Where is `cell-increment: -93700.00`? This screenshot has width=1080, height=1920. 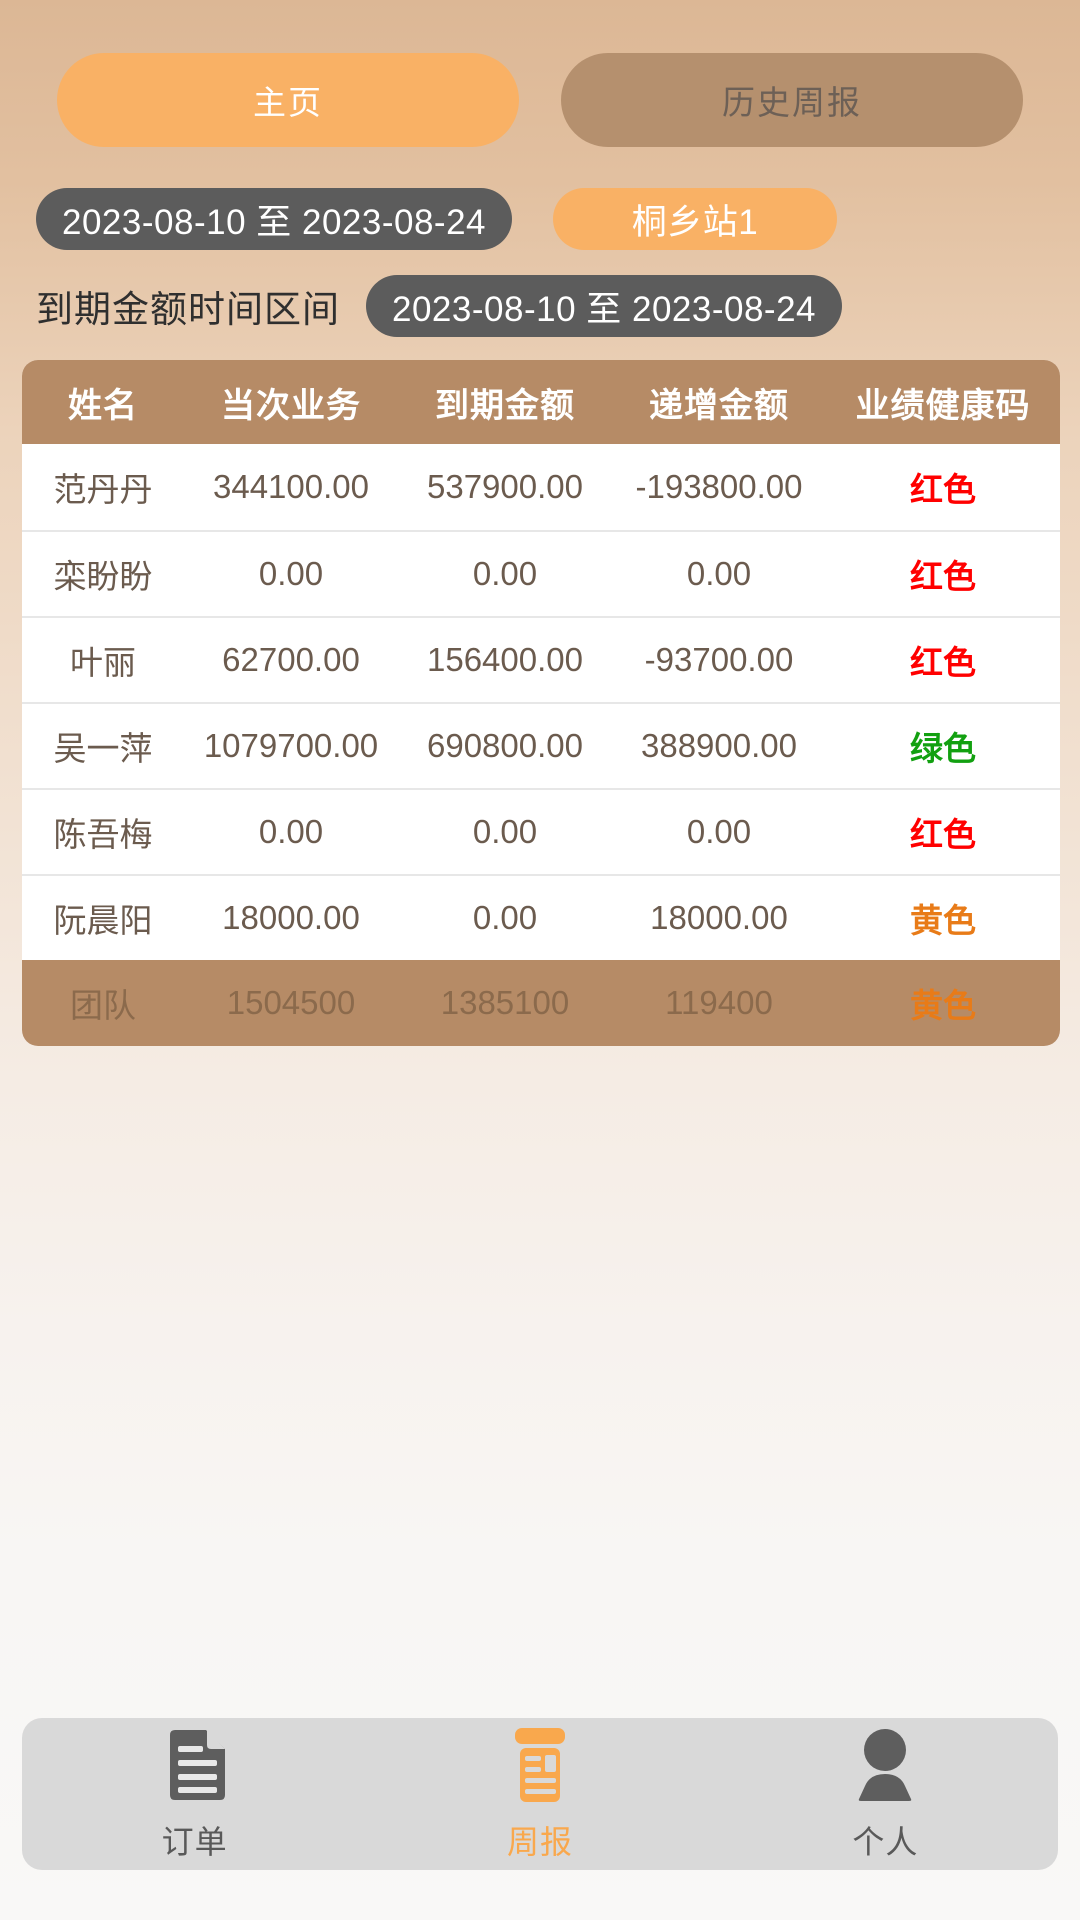 cell-increment: -93700.00 is located at coordinates (719, 659).